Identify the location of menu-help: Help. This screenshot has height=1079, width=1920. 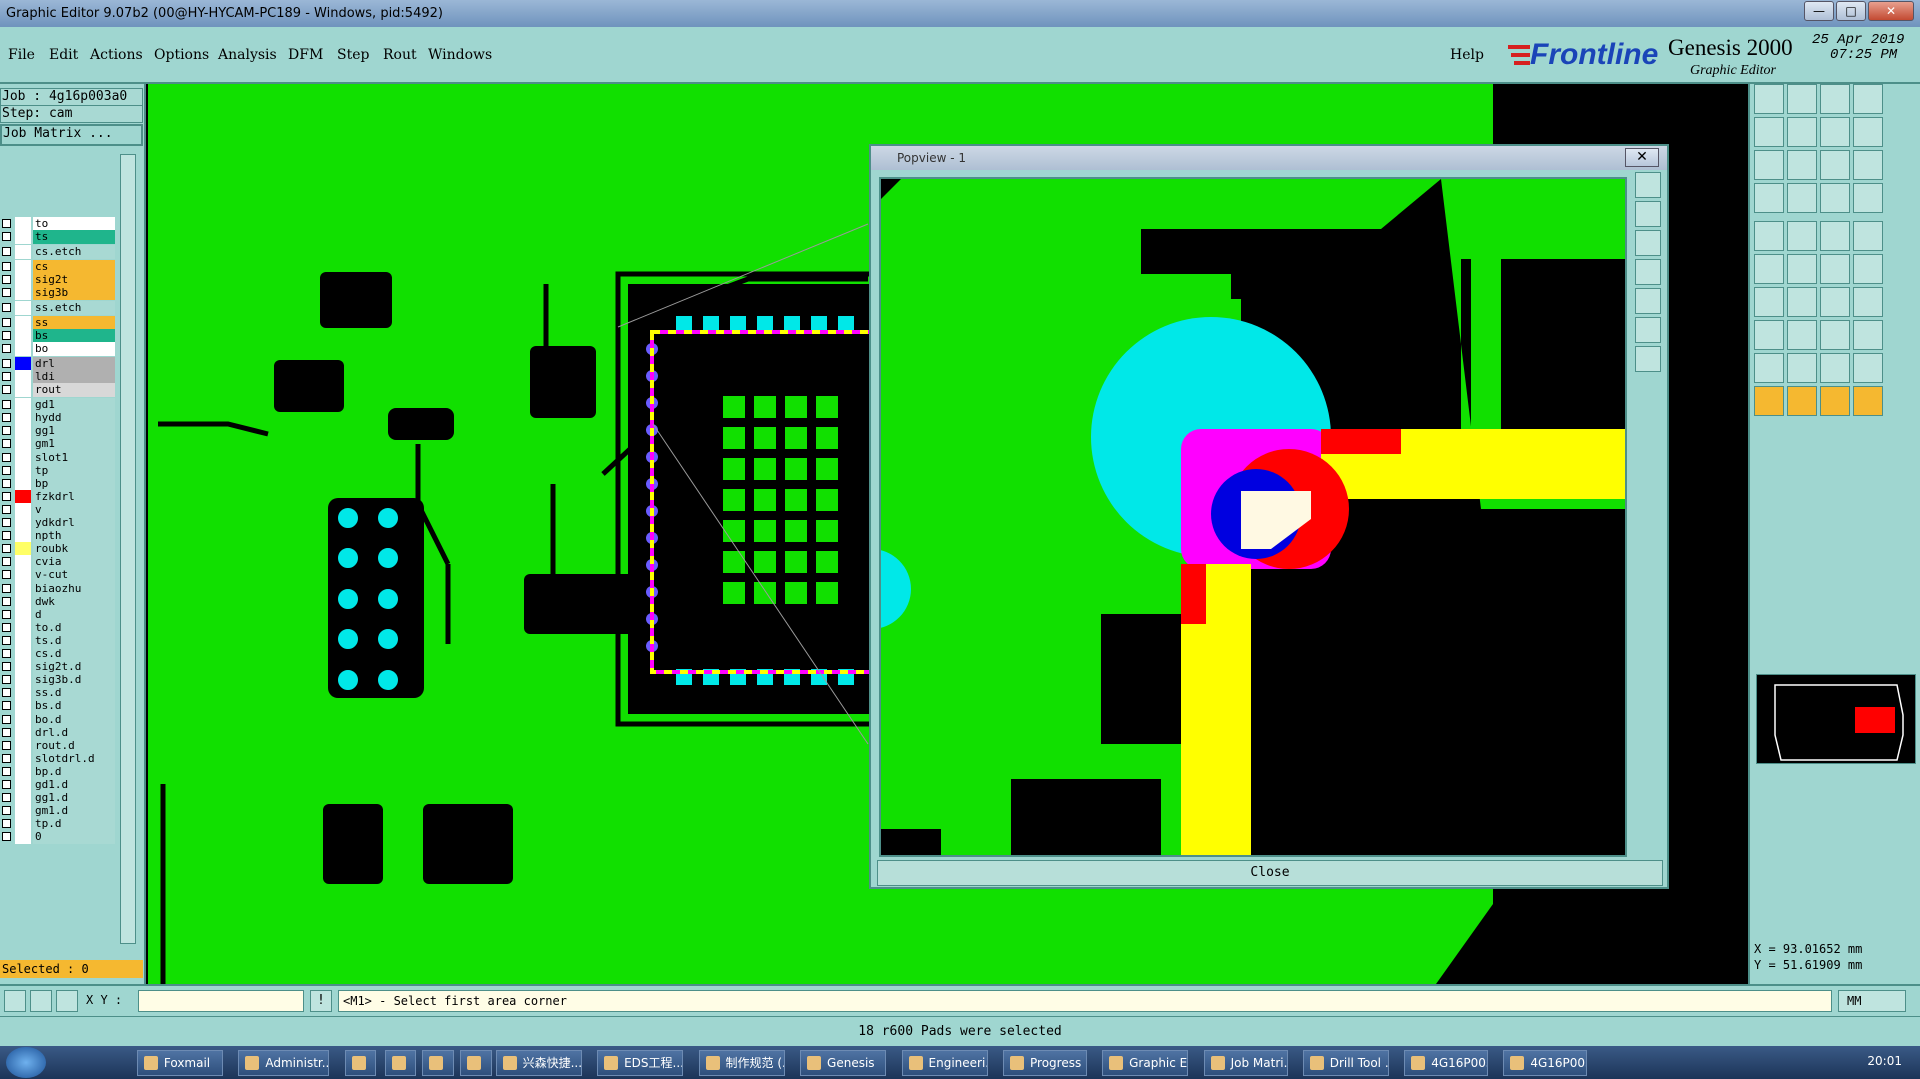
(1467, 55).